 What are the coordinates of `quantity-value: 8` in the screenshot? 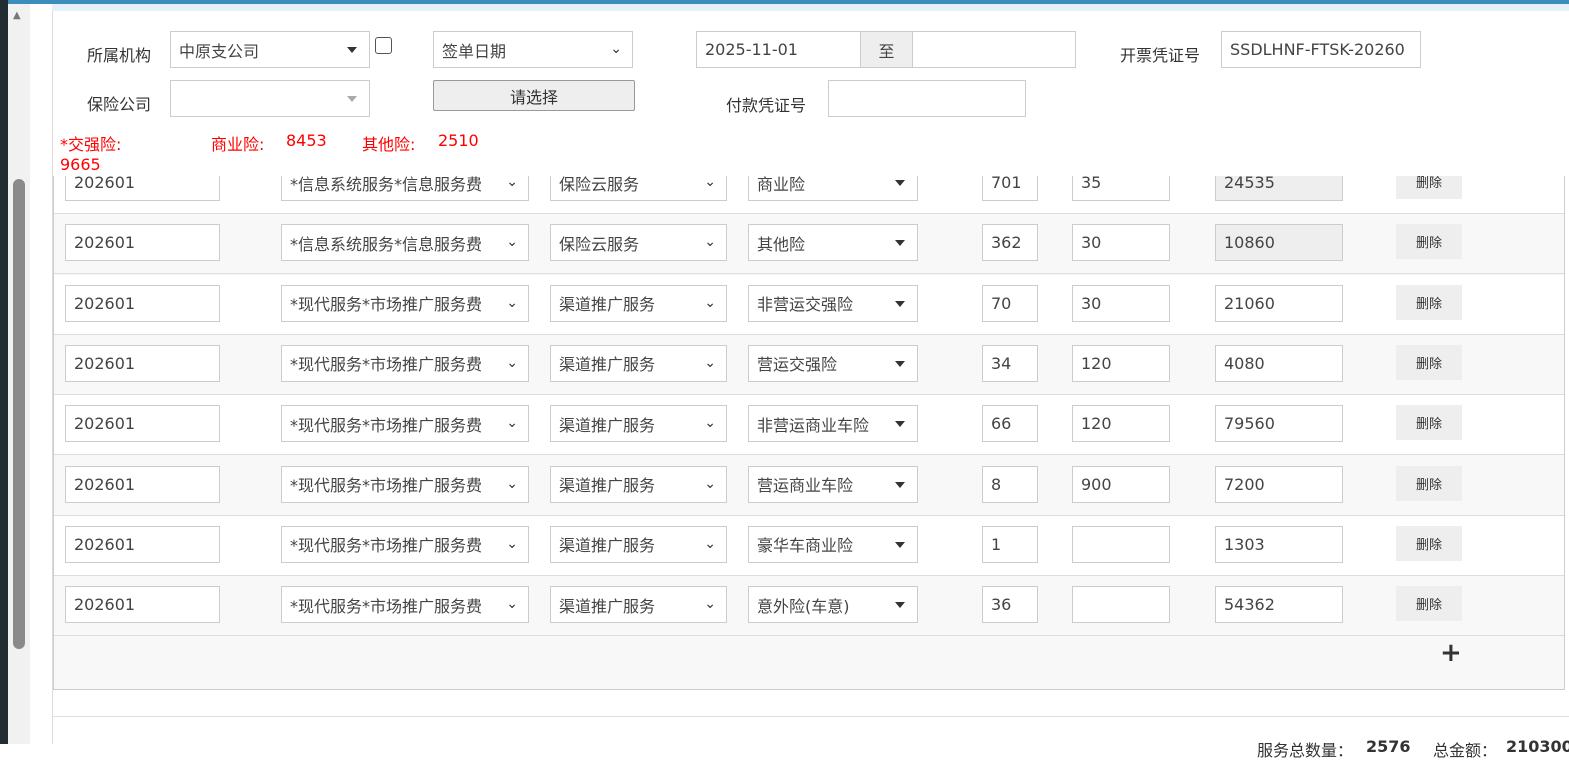 It's located at (996, 484).